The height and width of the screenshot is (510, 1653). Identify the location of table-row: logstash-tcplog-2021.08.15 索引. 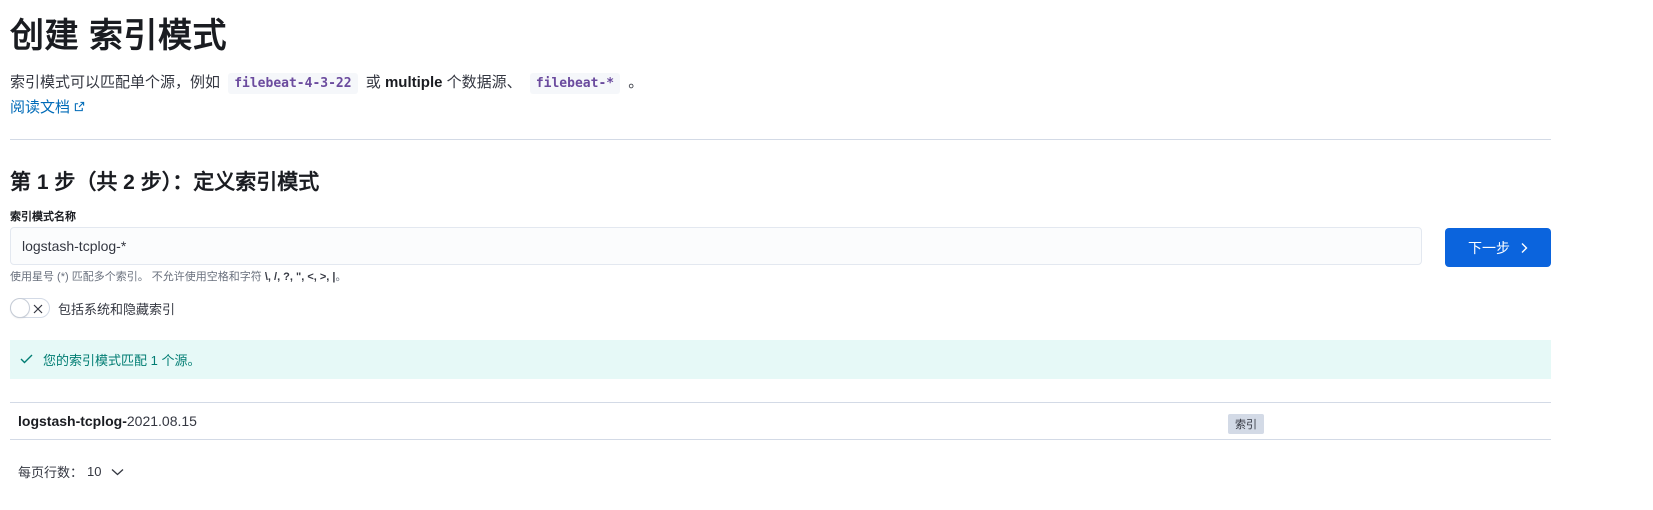
(780, 421).